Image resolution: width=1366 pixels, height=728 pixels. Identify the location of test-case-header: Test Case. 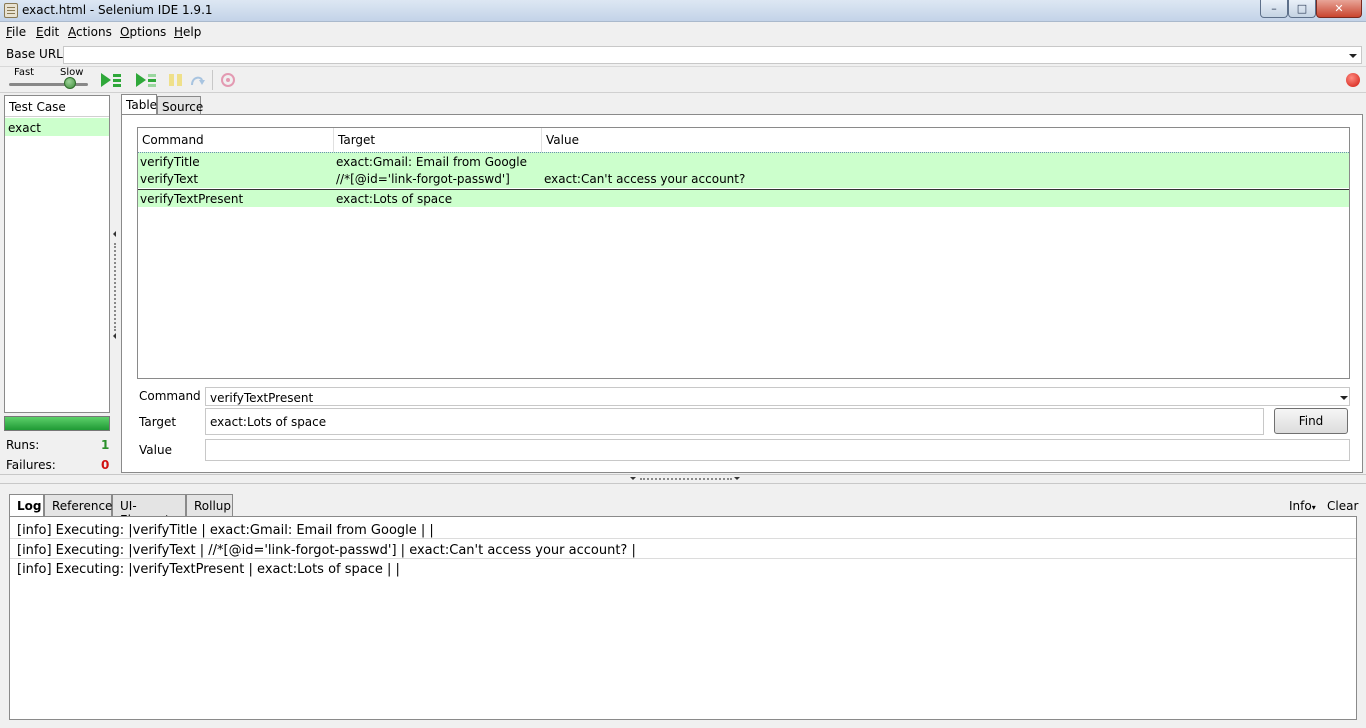
(57, 106).